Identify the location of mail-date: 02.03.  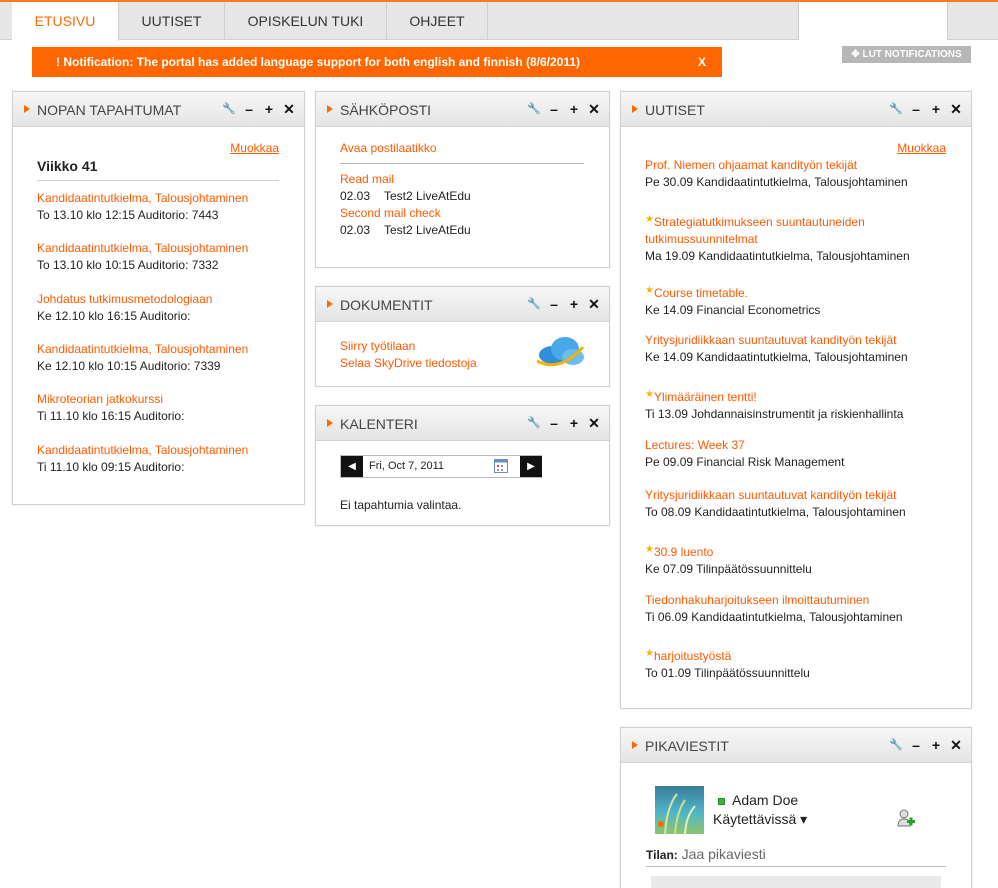
(355, 196).